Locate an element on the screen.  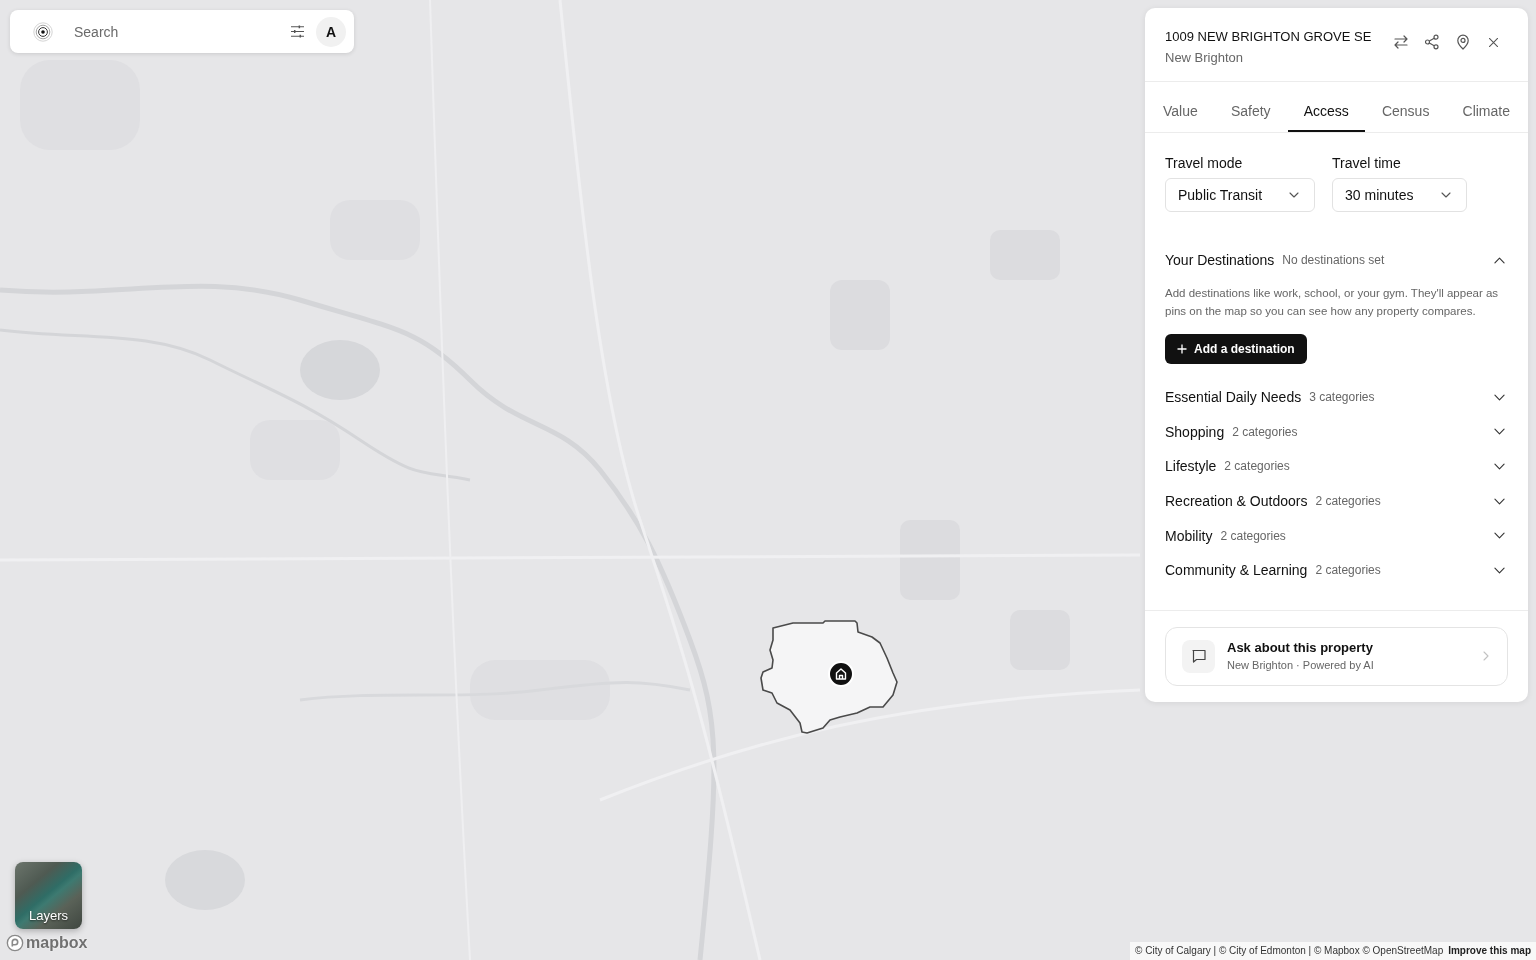
panel-tab: Access is located at coordinates (1326, 107).